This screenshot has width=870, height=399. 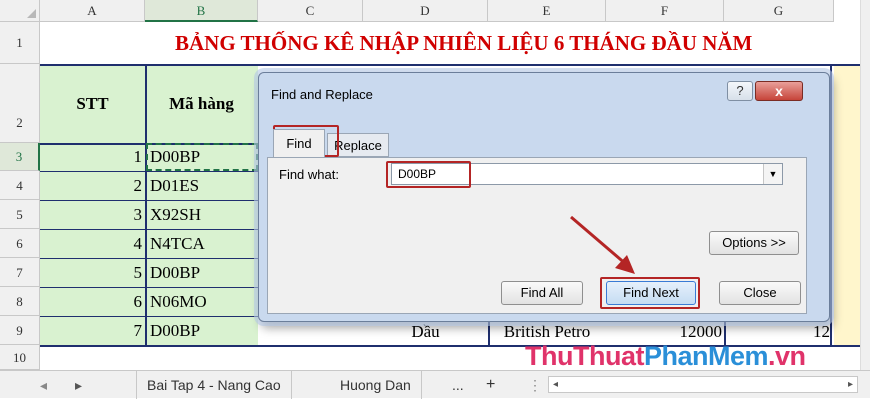 I want to click on dialog-title: Find and Replace, so click(x=322, y=94).